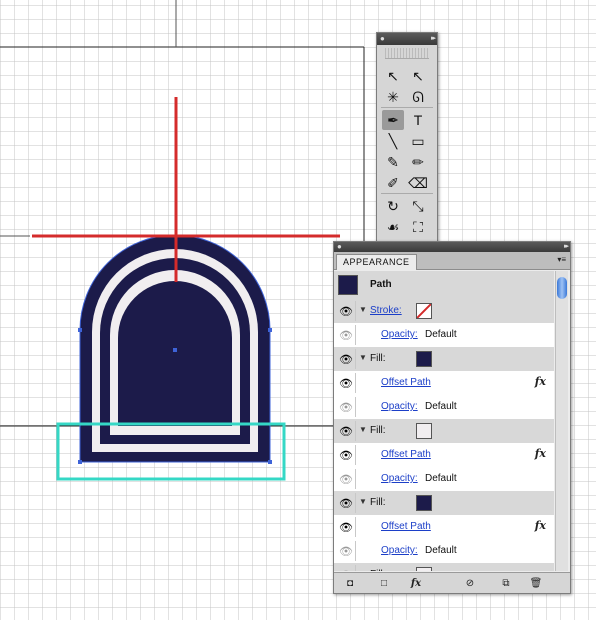 The width and height of the screenshot is (596, 620). What do you see at coordinates (407, 53) in the screenshot?
I see `panel-grip` at bounding box center [407, 53].